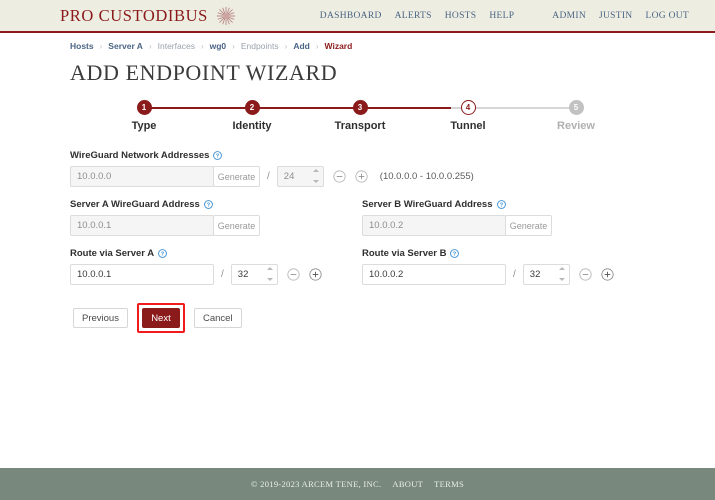  I want to click on nav-link-user: JUSTIN, so click(615, 16).